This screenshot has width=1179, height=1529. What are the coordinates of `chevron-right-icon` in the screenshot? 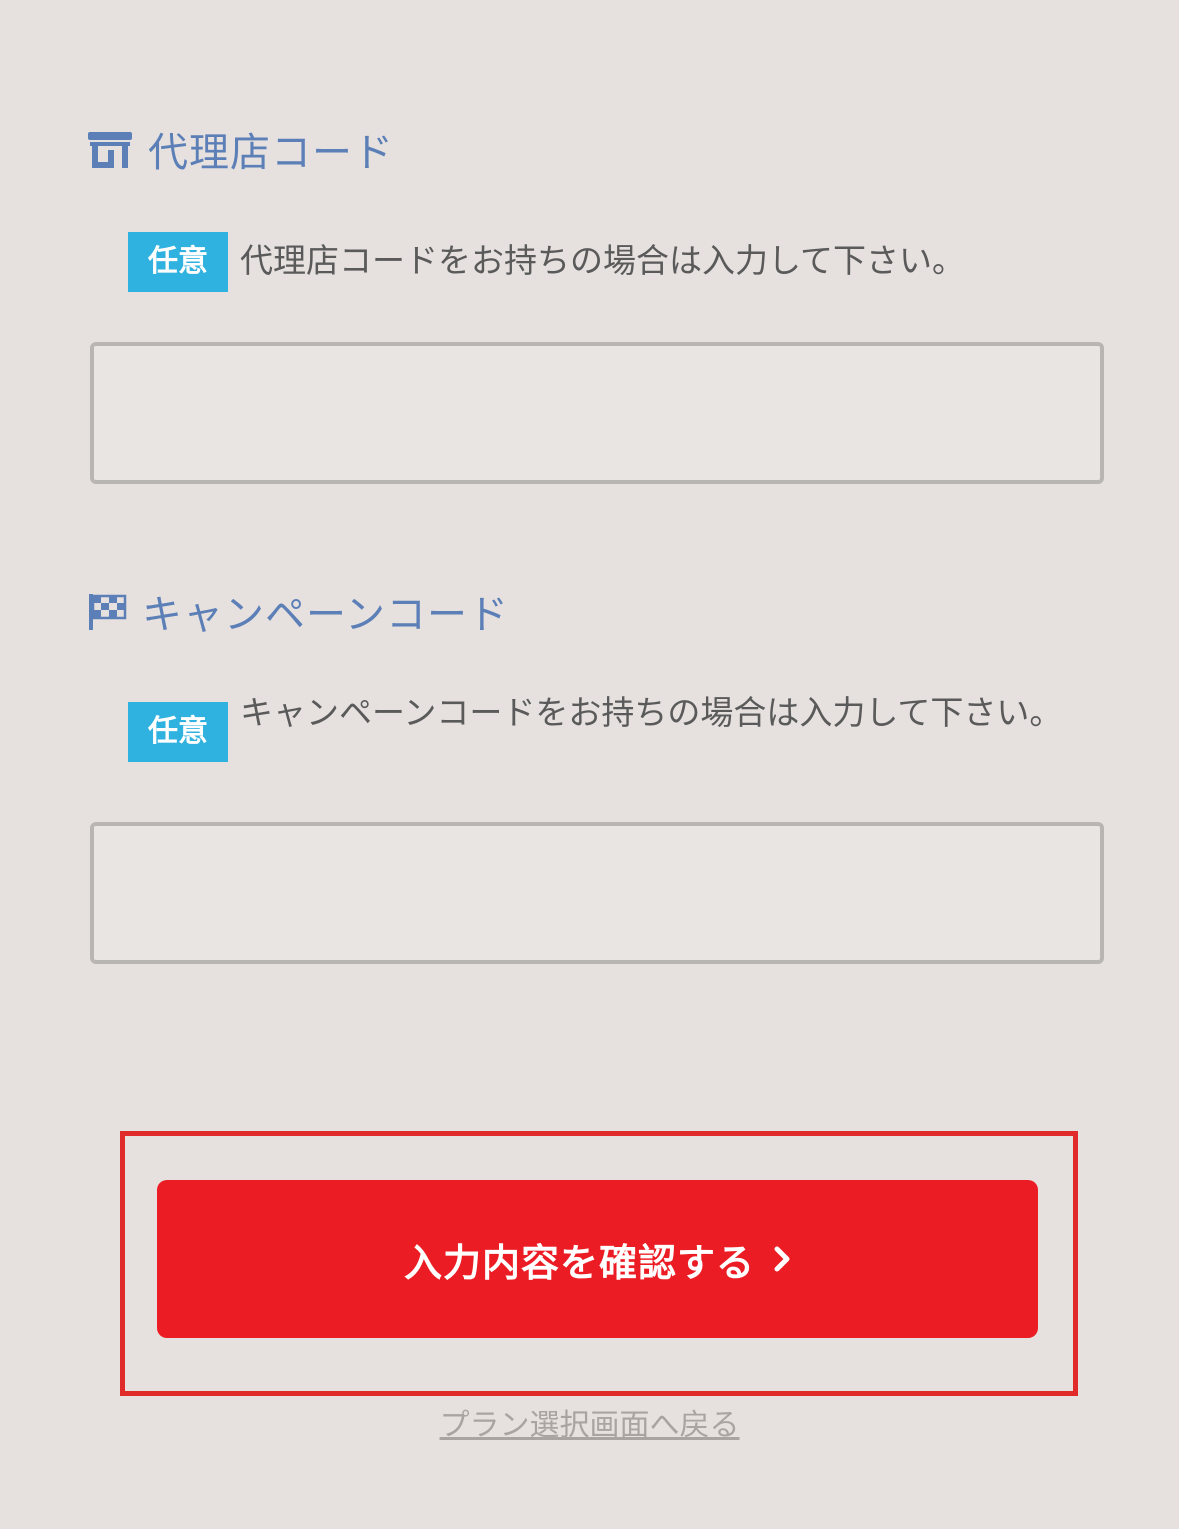 It's located at (782, 1259).